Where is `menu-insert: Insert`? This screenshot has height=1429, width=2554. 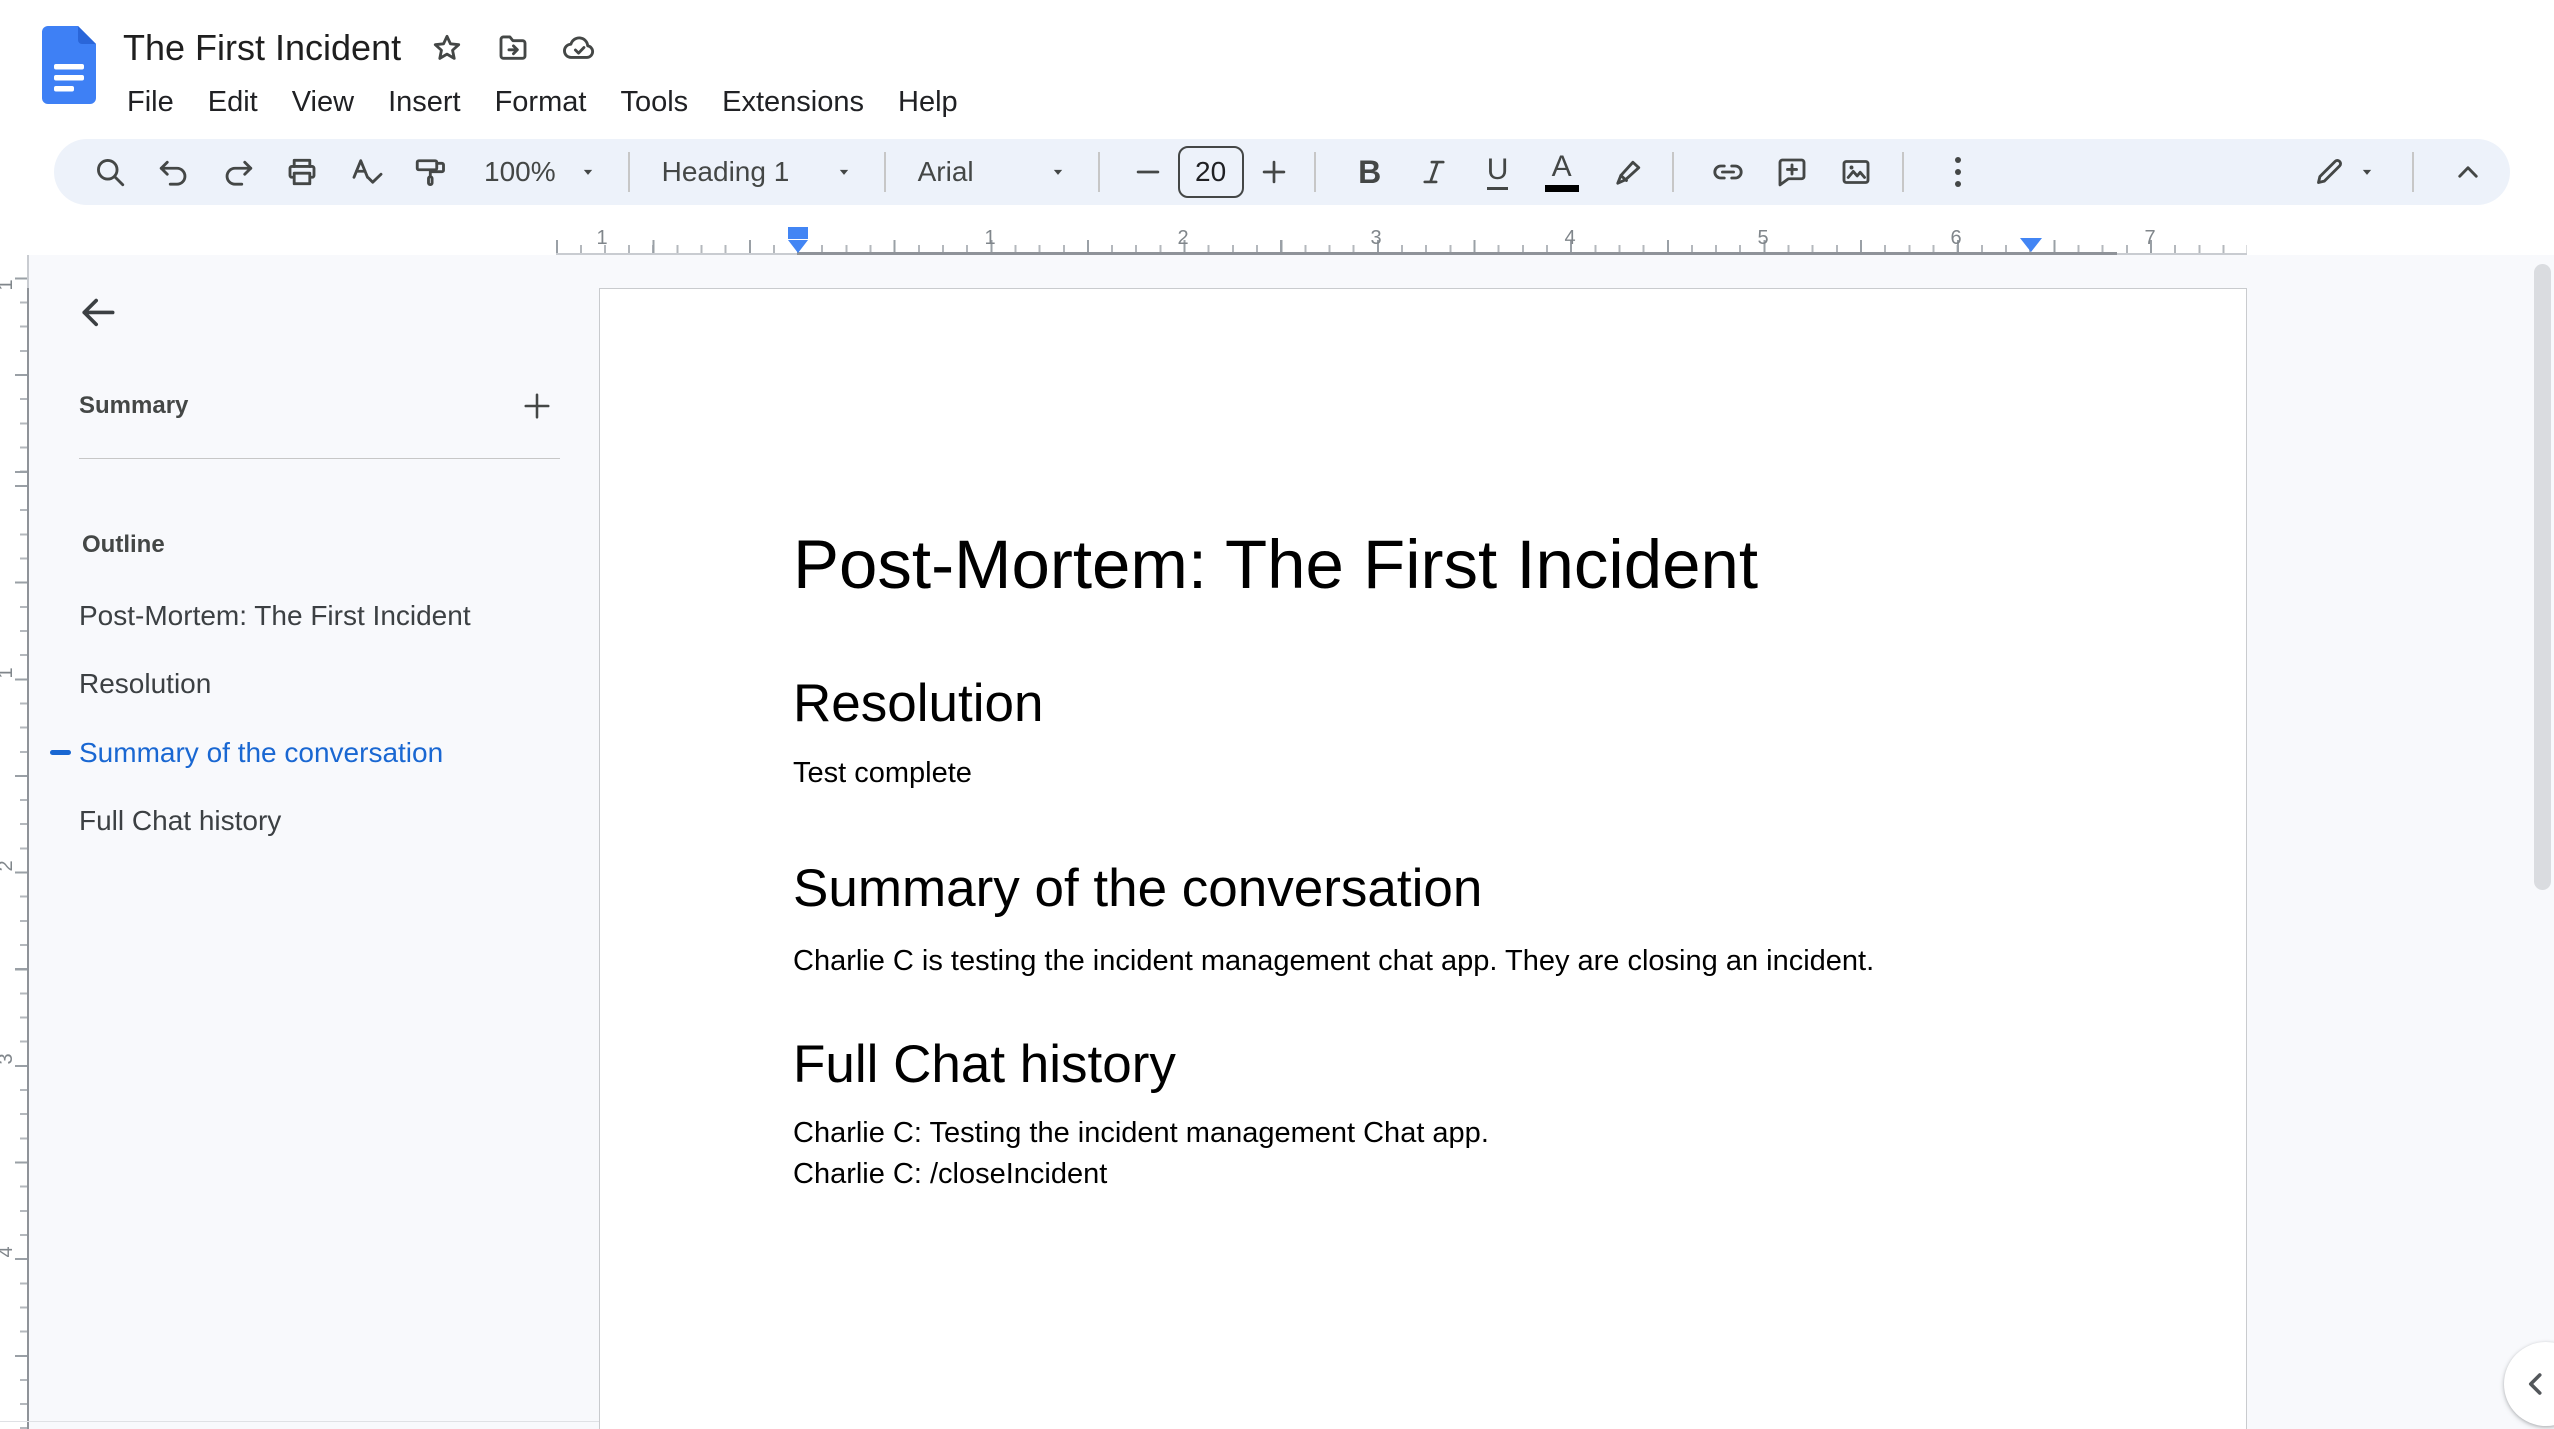 menu-insert: Insert is located at coordinates (424, 102).